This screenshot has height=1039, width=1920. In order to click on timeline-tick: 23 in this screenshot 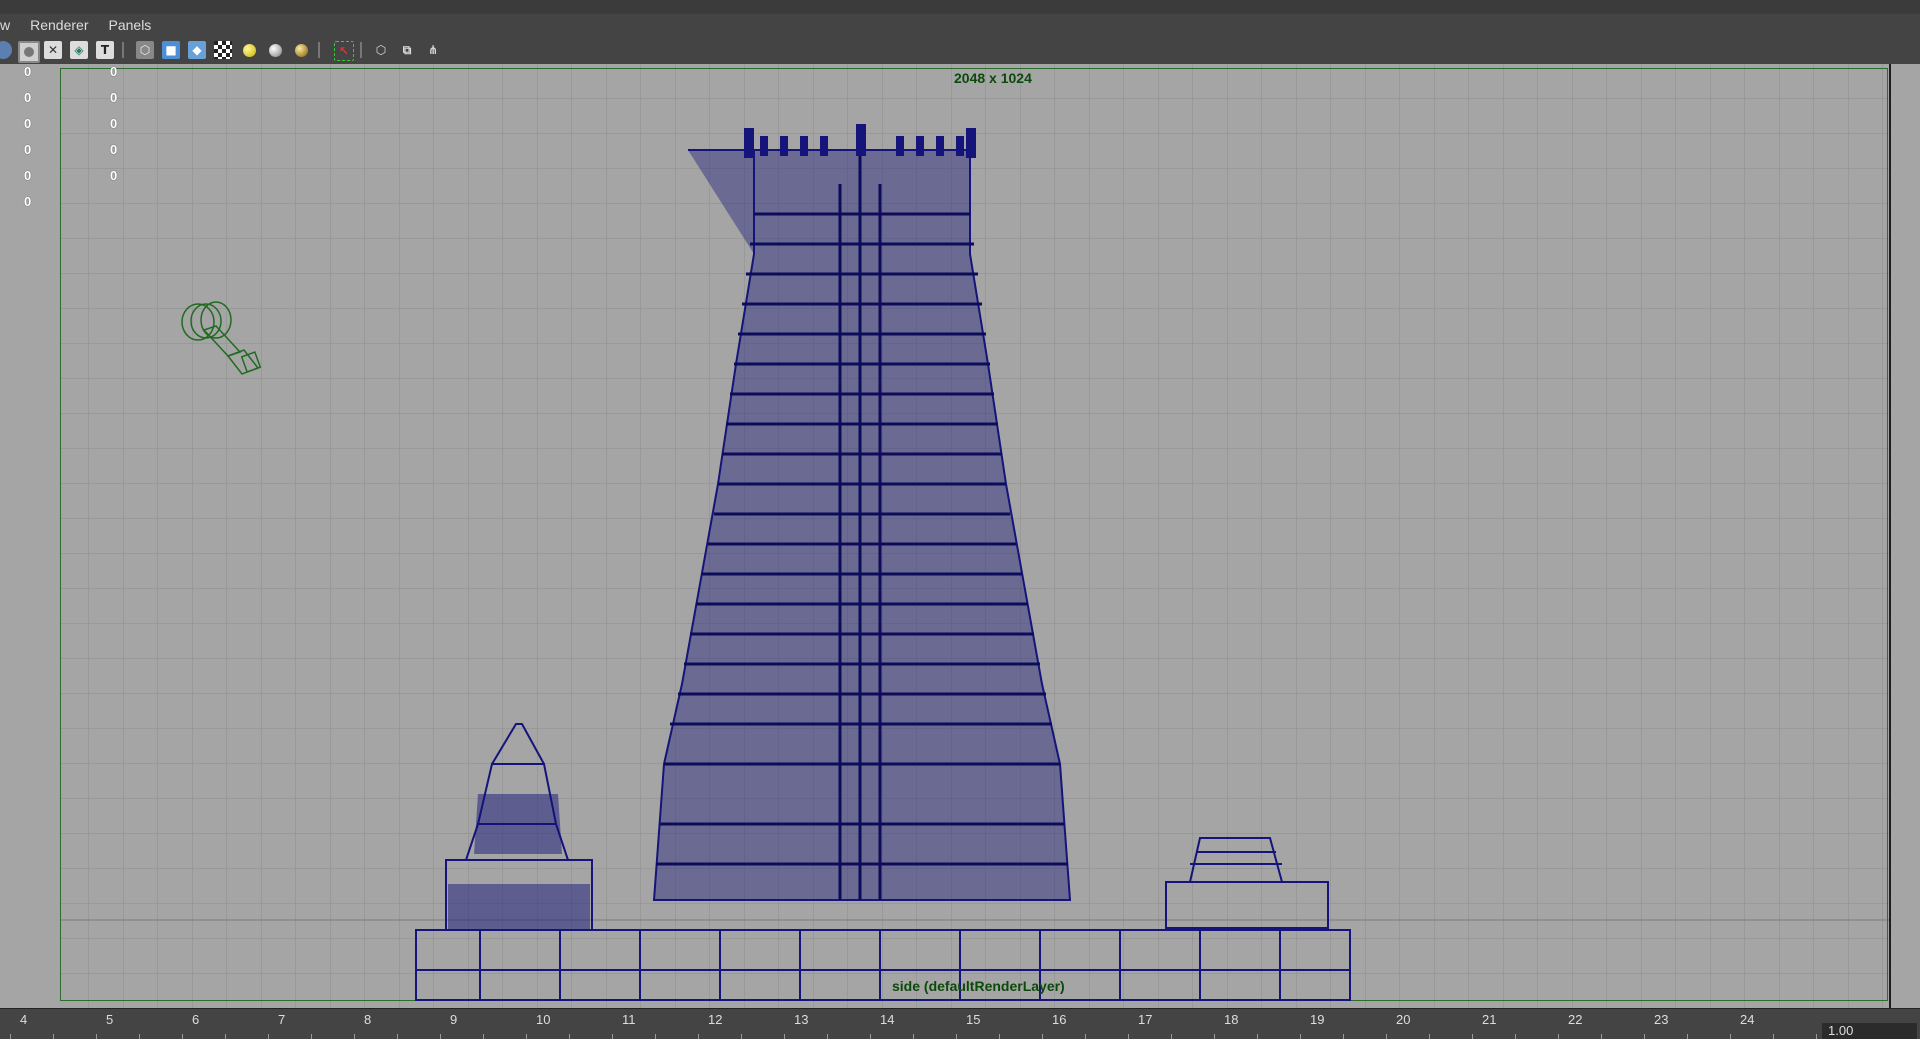, I will do `click(1661, 1019)`.